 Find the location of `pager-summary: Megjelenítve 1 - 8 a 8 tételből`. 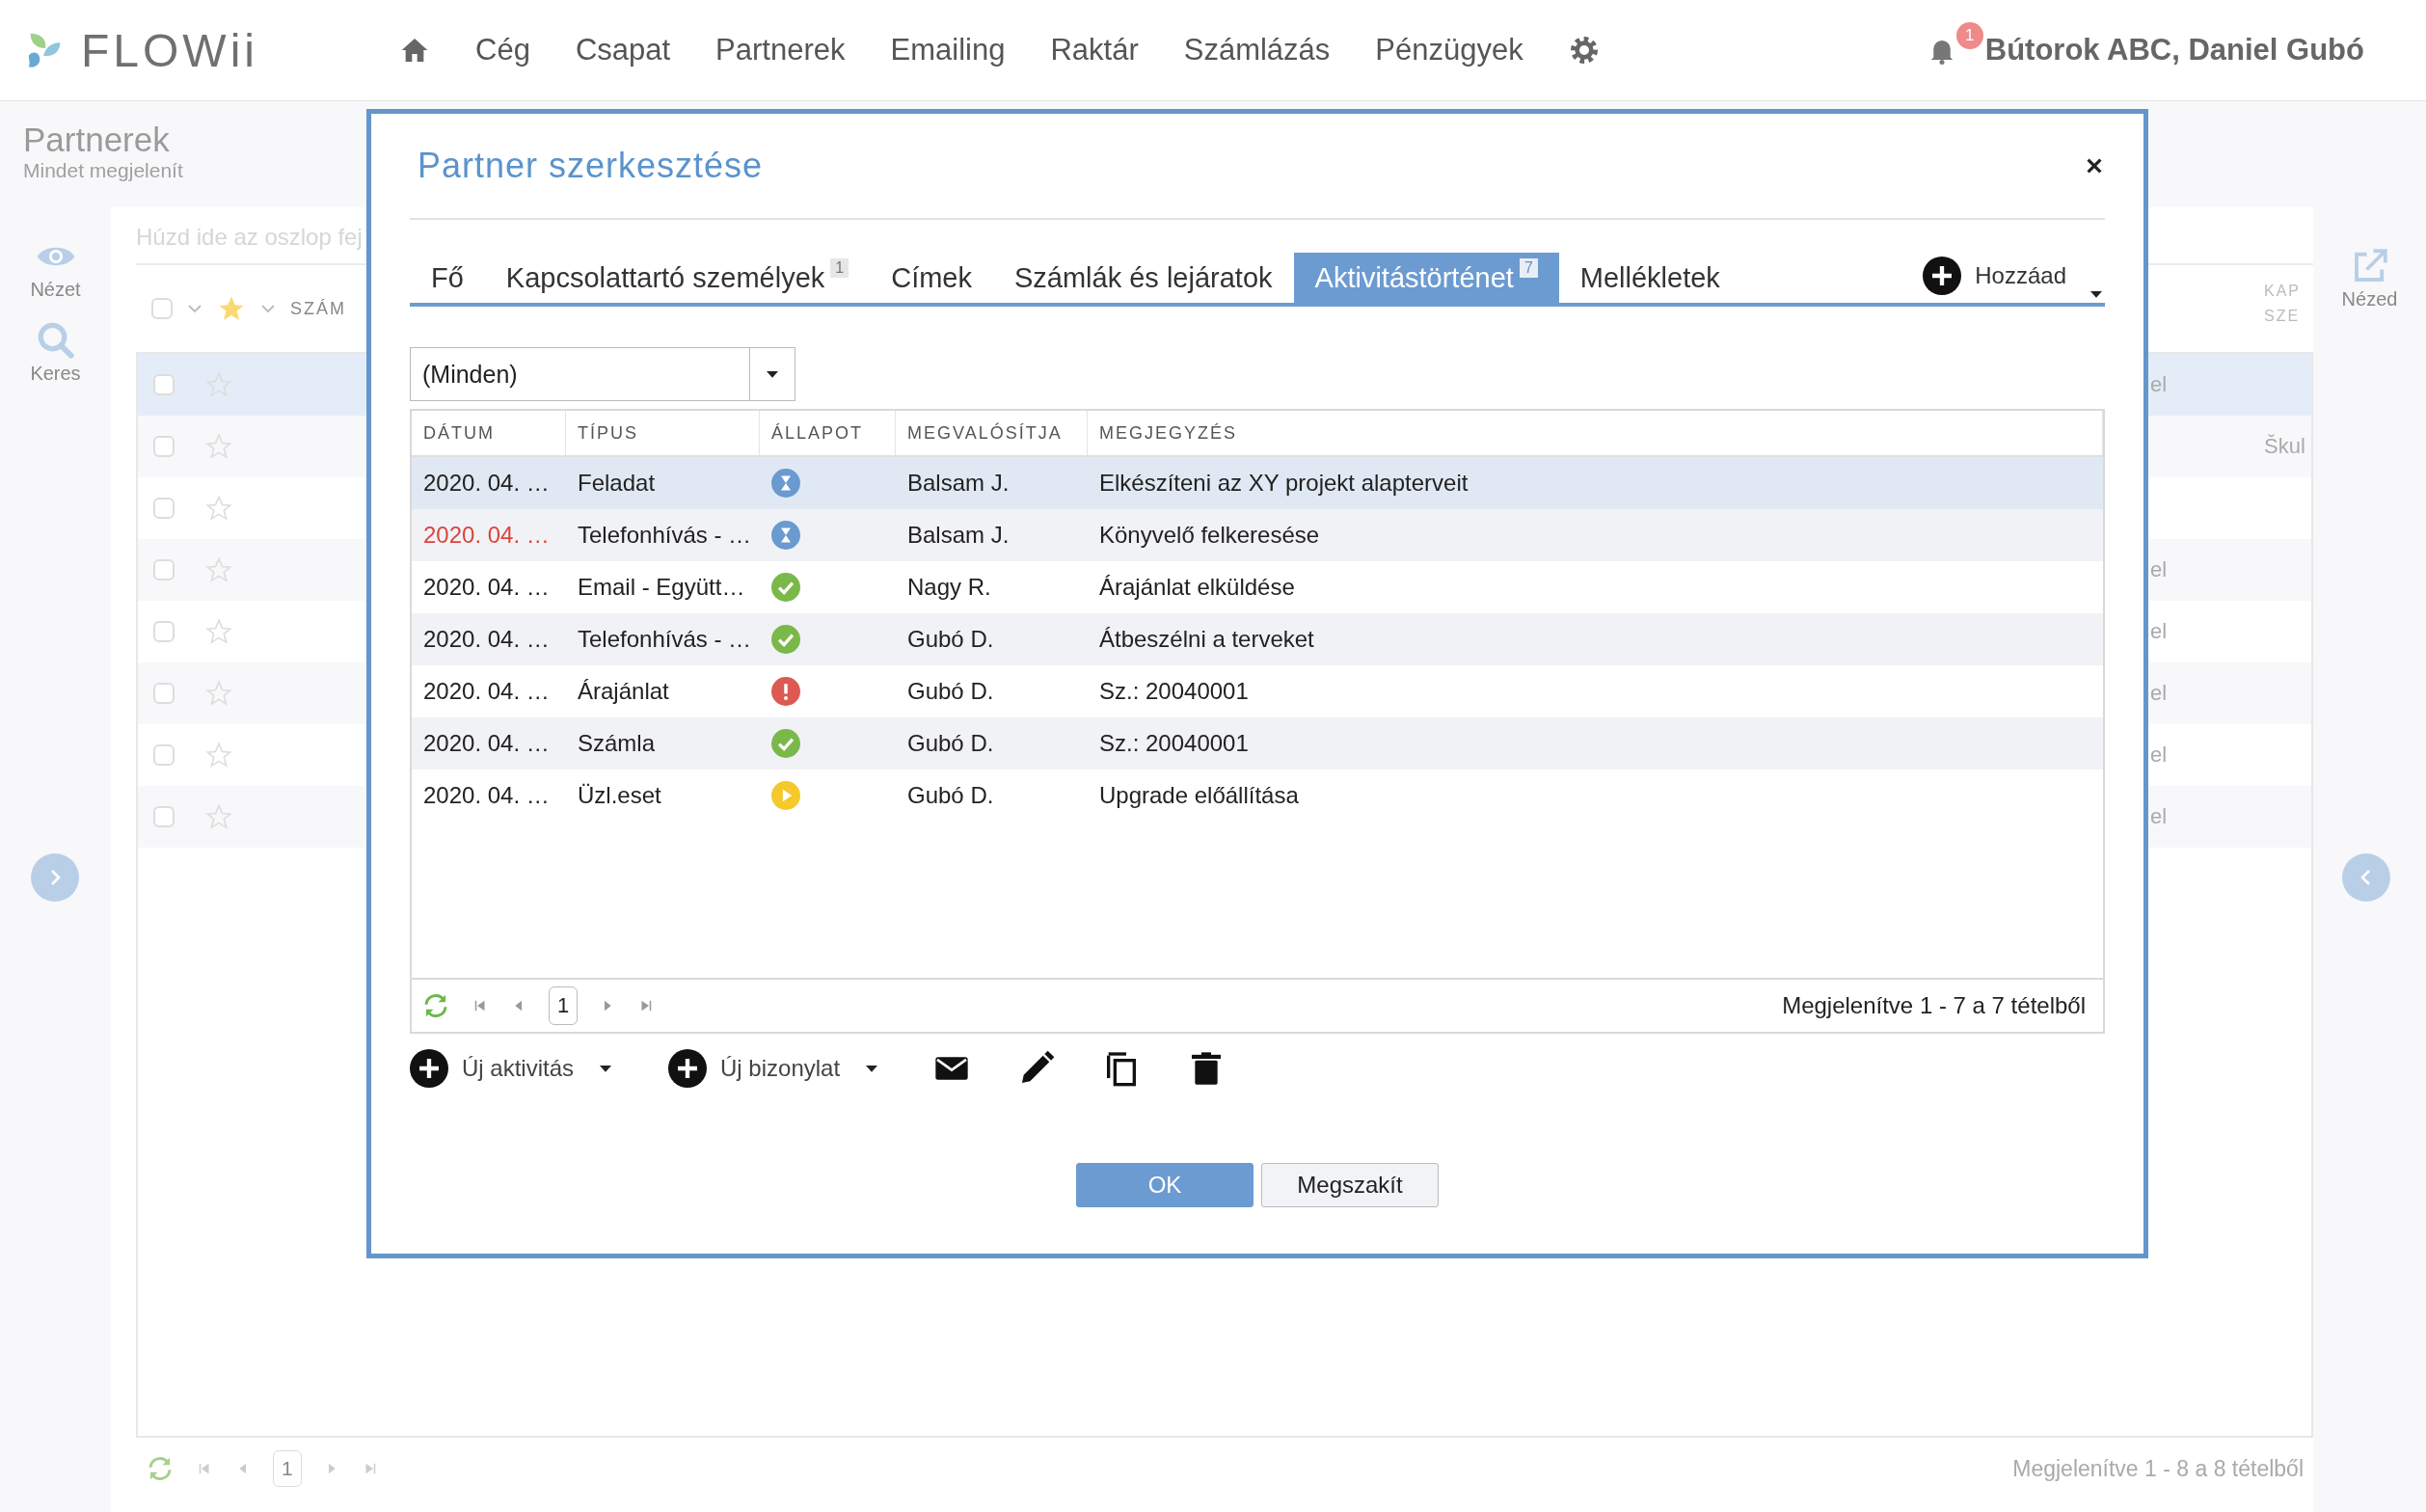

pager-summary: Megjelenítve 1 - 8 a 8 tételből is located at coordinates (2158, 1468).